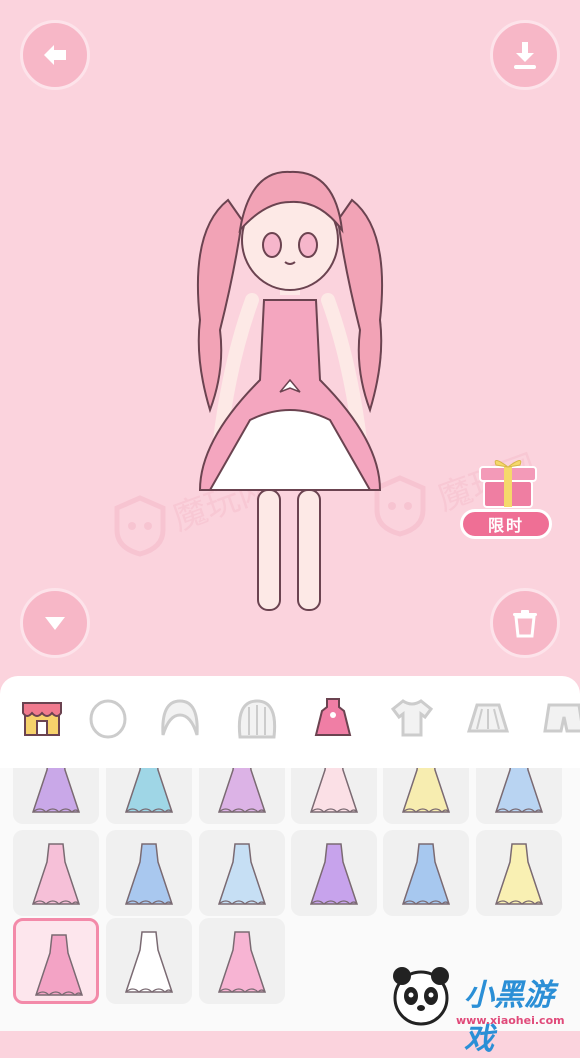 Image resolution: width=580 pixels, height=1058 pixels. I want to click on trash-icon, so click(525, 624).